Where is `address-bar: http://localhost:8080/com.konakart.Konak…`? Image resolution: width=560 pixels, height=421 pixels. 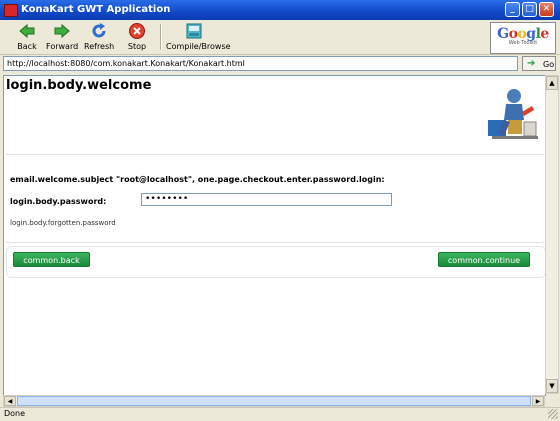 address-bar: http://localhost:8080/com.konakart.Konak… is located at coordinates (280, 64).